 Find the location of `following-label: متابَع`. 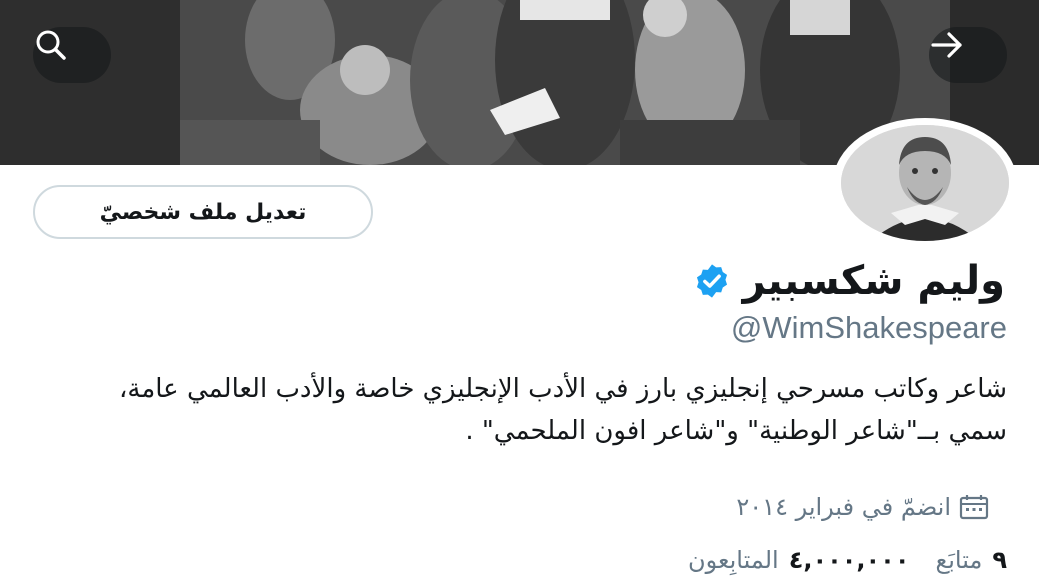

following-label: متابَع is located at coordinates (959, 560).